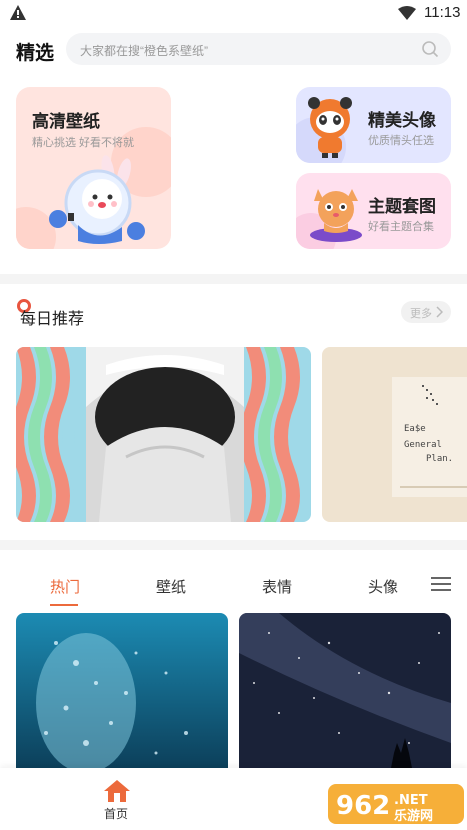 This screenshot has width=467, height=830. What do you see at coordinates (430, 49) in the screenshot?
I see `search-icon` at bounding box center [430, 49].